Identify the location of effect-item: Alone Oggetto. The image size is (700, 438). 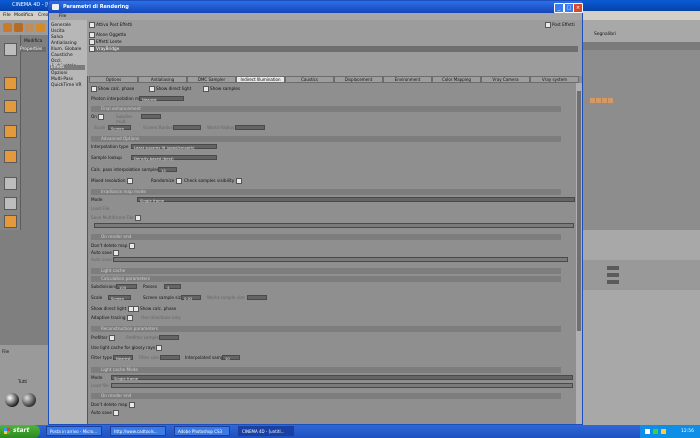
(333, 35).